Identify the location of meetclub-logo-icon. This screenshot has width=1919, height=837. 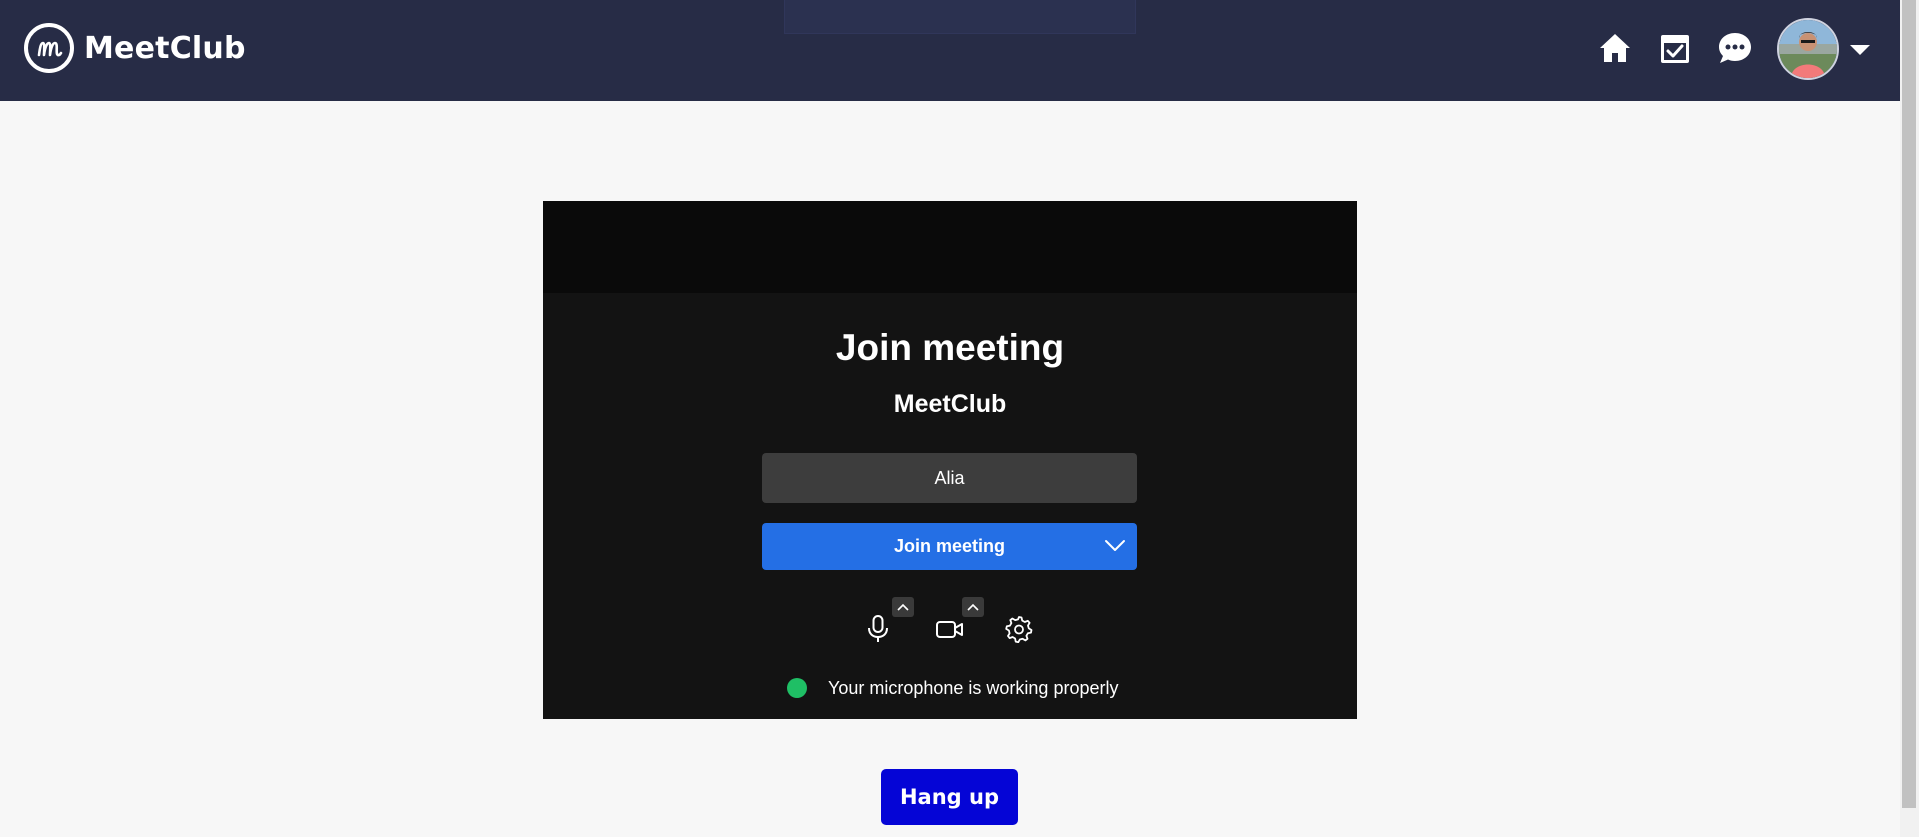
(49, 48).